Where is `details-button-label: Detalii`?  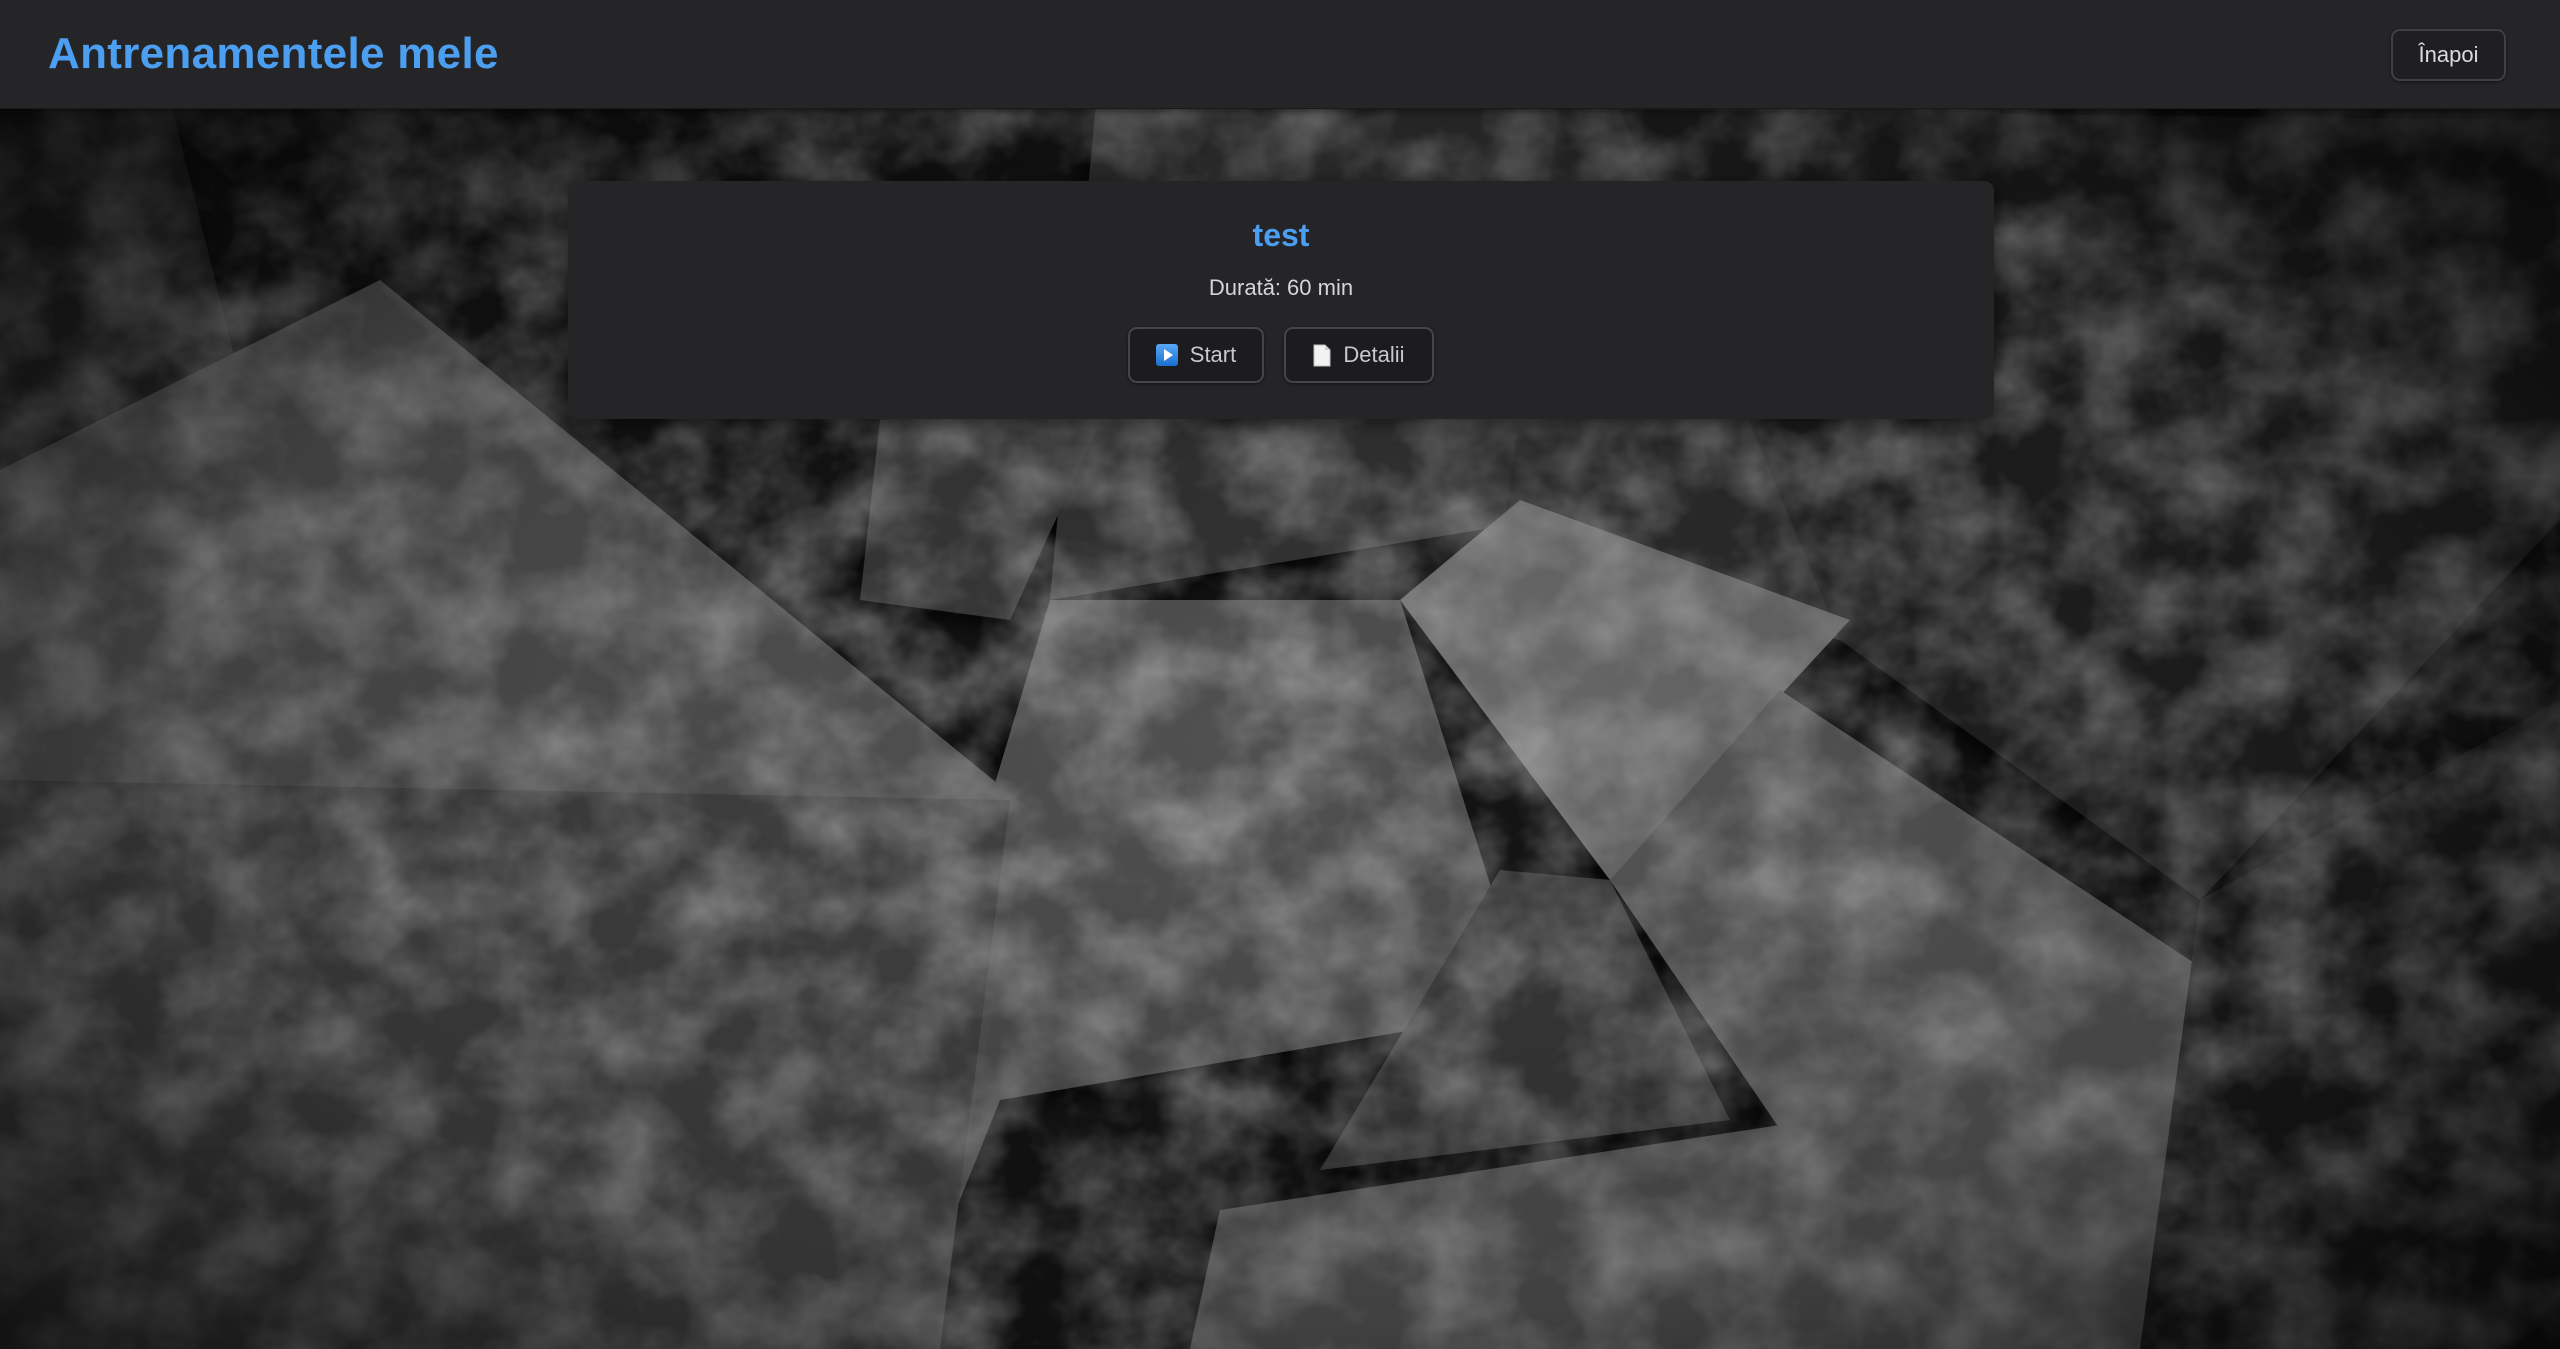
details-button-label: Detalii is located at coordinates (1374, 354).